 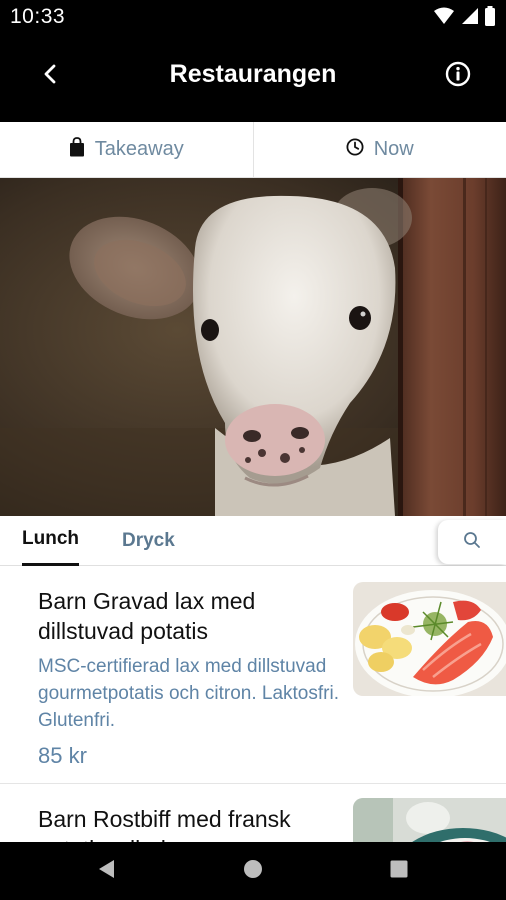 What do you see at coordinates (253, 541) in the screenshot?
I see `menu-tabs: Lunch Dryck` at bounding box center [253, 541].